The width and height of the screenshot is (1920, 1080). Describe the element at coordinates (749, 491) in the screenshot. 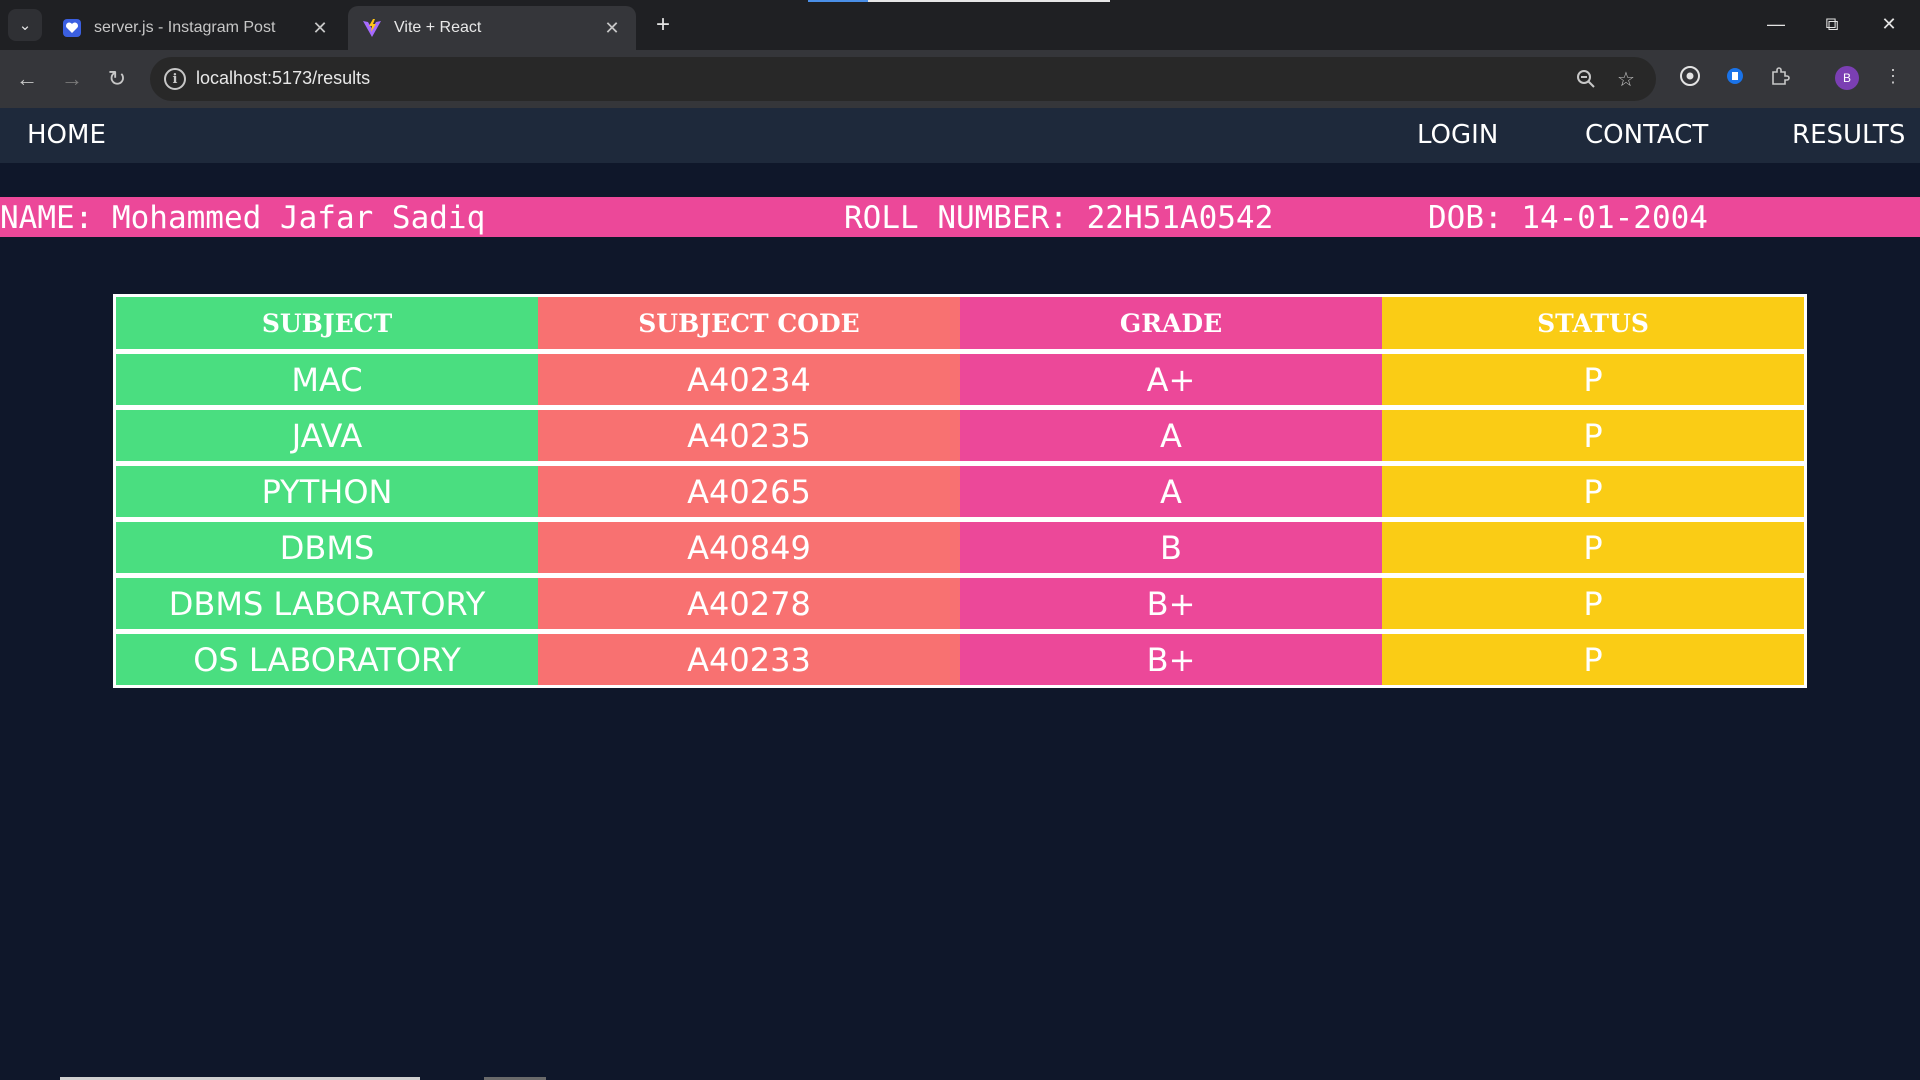

I see `subject-code-cell: A40265` at that location.